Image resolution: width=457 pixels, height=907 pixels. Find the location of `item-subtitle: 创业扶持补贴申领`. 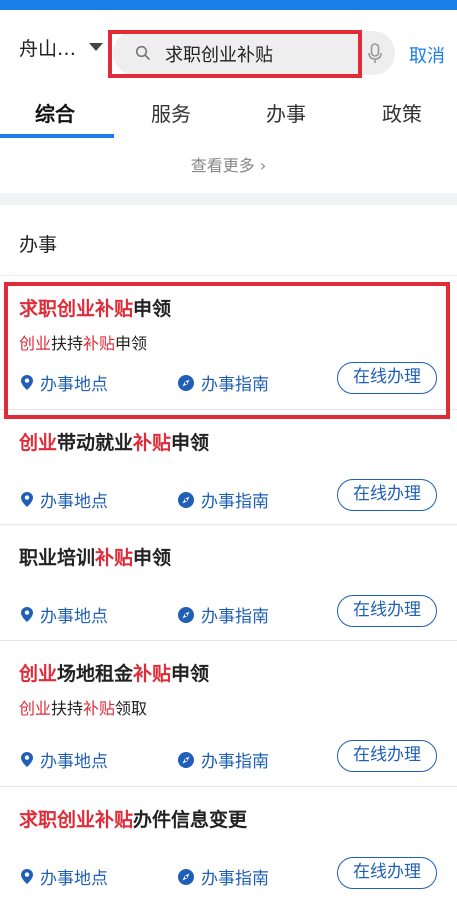

item-subtitle: 创业扶持补贴申领 is located at coordinates (83, 343).